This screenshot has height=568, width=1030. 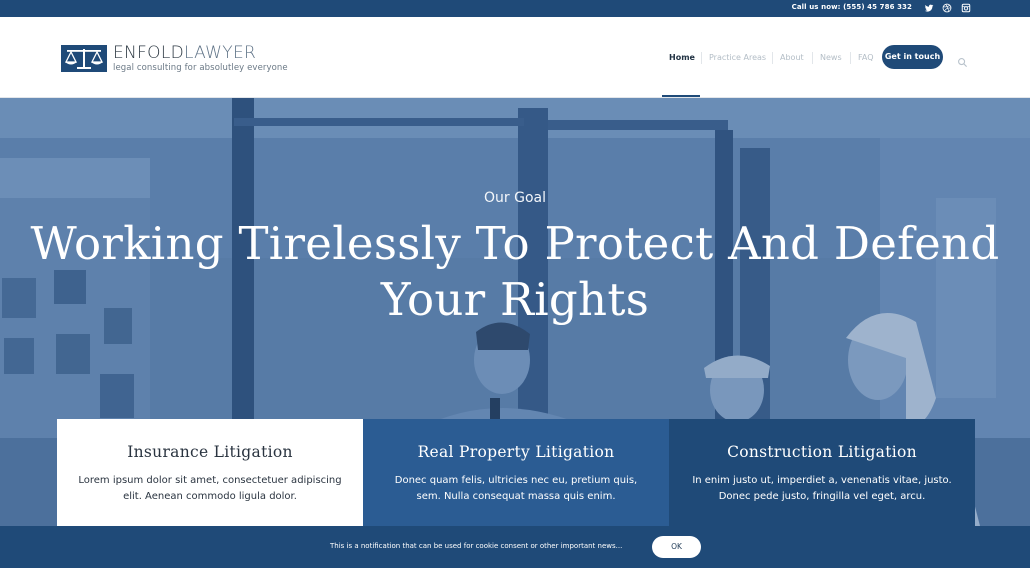 I want to click on active-nav-indicator, so click(x=681, y=96).